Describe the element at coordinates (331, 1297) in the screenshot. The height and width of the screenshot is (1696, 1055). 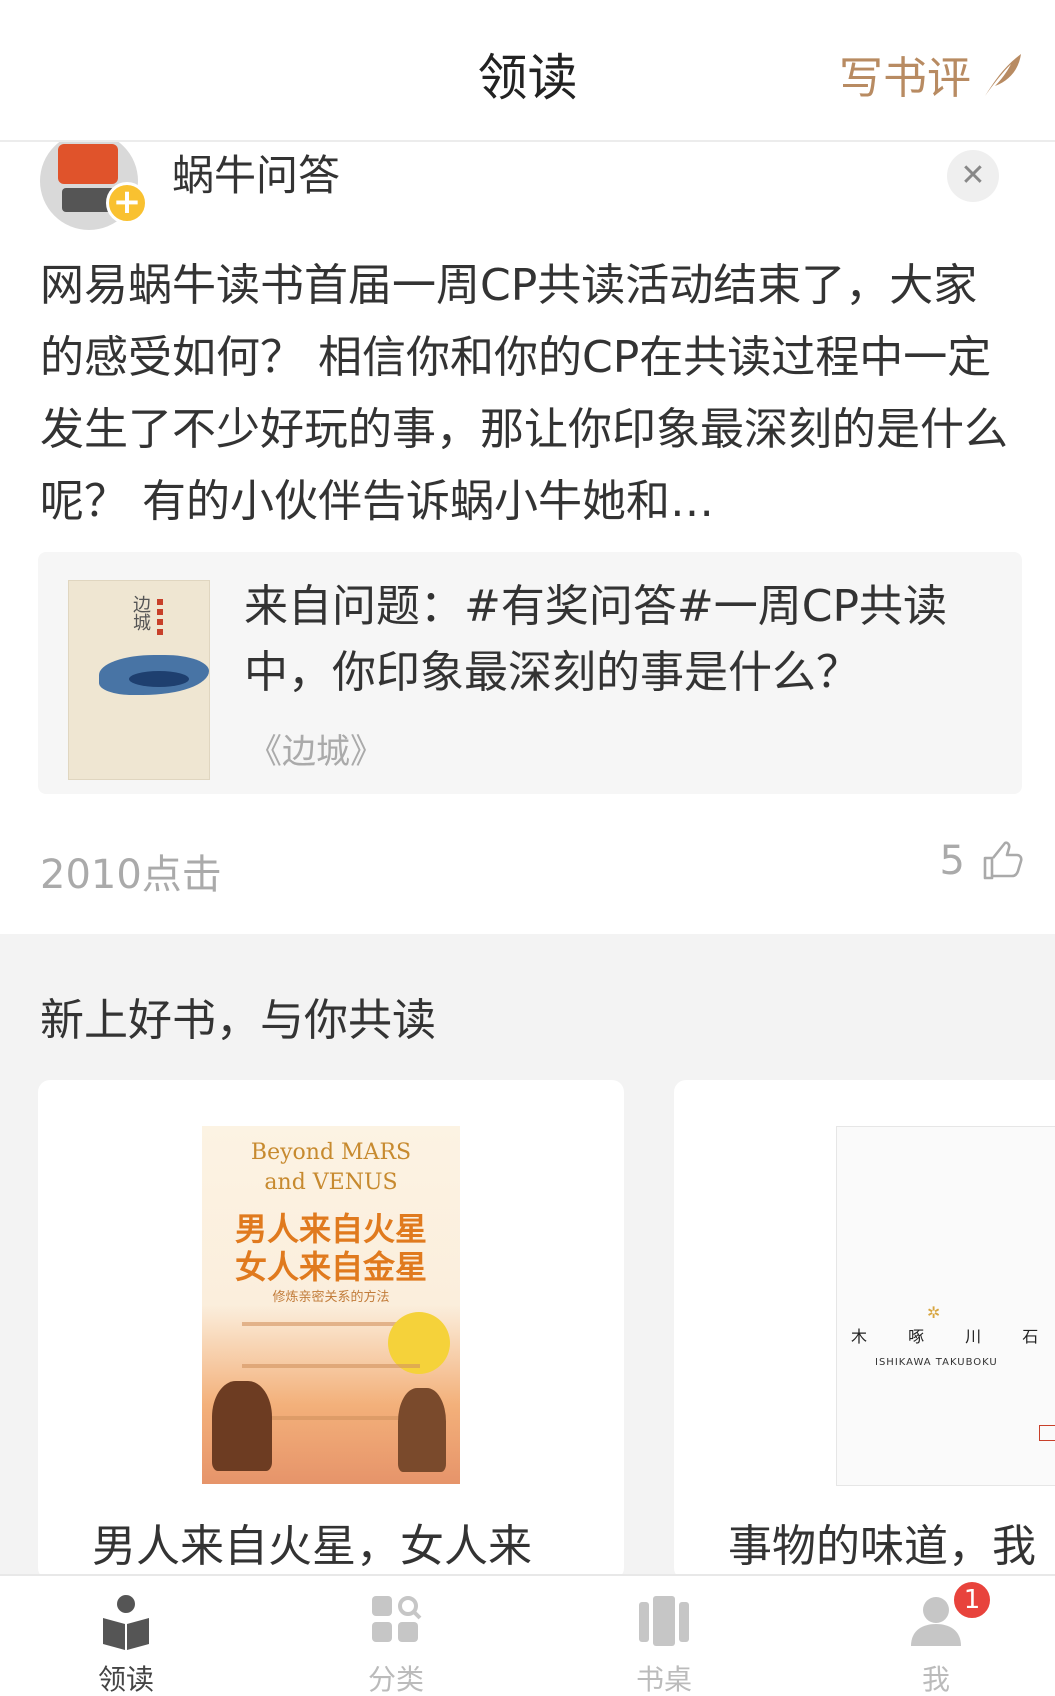
I see `cover-subtitle: 修炼亲密关系的方法` at that location.